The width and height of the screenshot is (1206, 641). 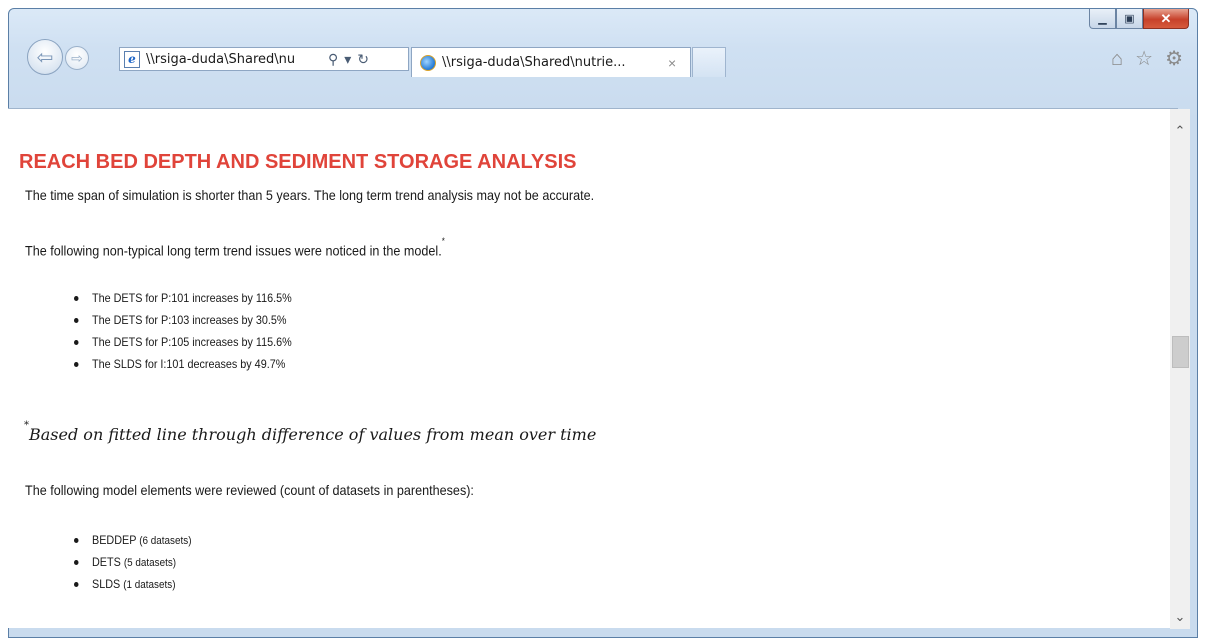 I want to click on address-input: \\rsiga-duda\Shared\nu, so click(x=234, y=59).